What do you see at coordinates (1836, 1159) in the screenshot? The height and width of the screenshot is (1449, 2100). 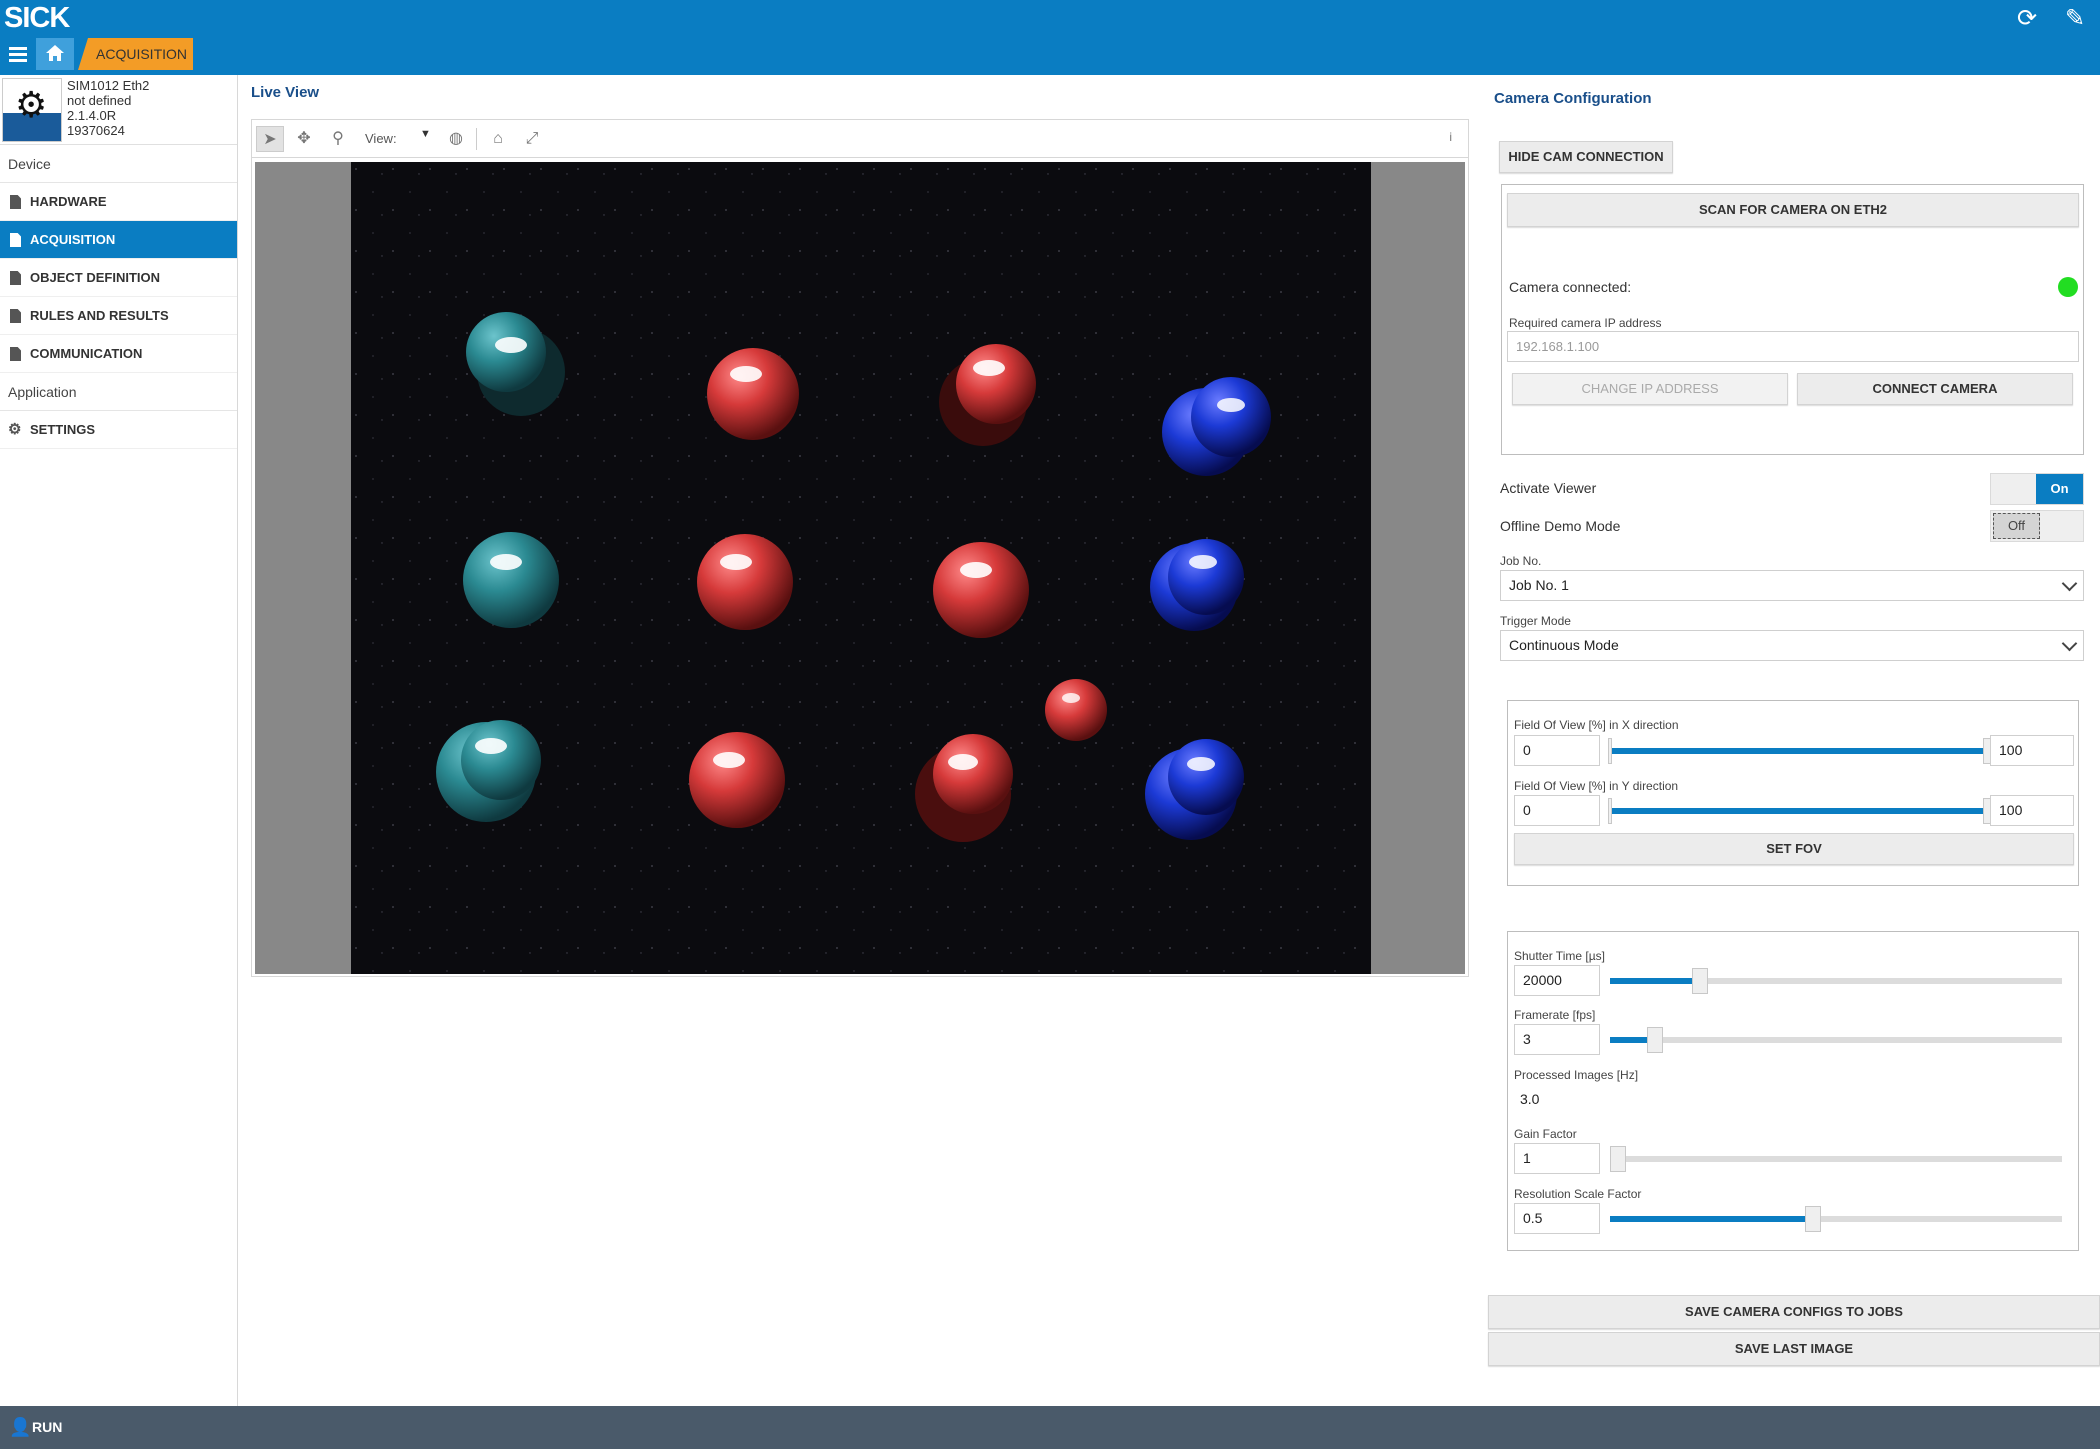 I see `gain-factor-slider` at bounding box center [1836, 1159].